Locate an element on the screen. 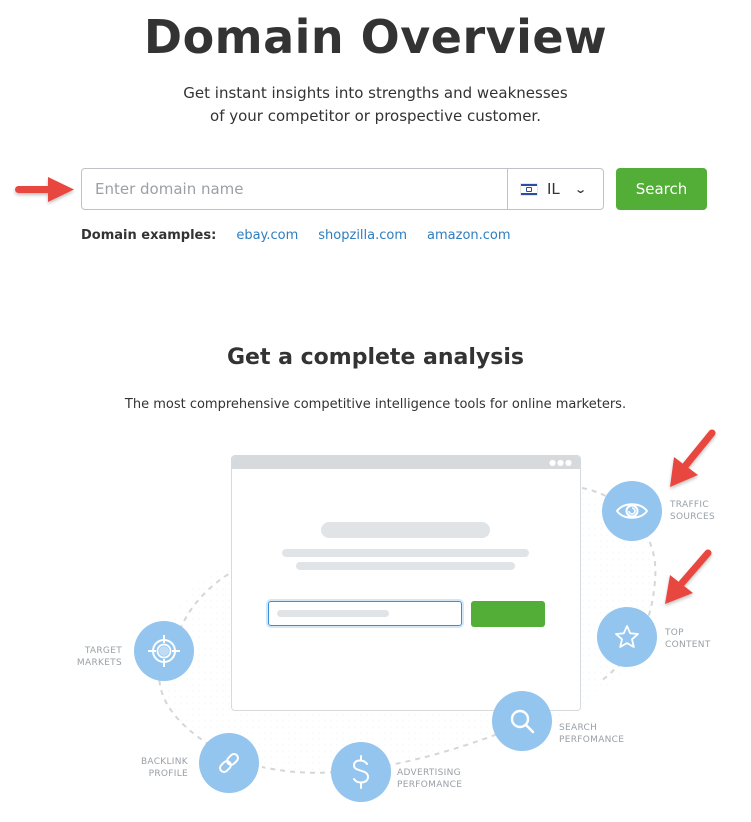  dollar-icon is located at coordinates (361, 772).